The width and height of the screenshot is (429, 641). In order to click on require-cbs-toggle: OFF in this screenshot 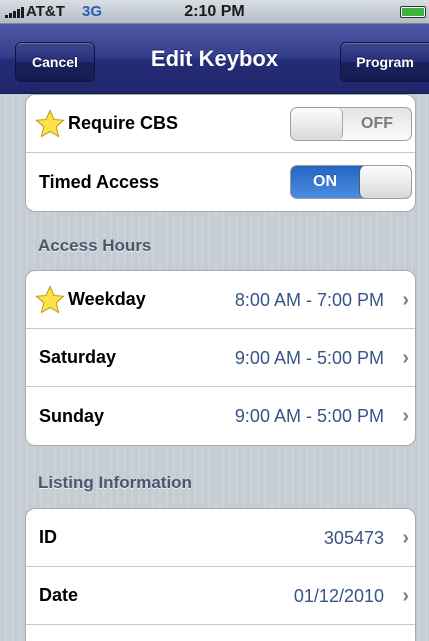, I will do `click(351, 124)`.